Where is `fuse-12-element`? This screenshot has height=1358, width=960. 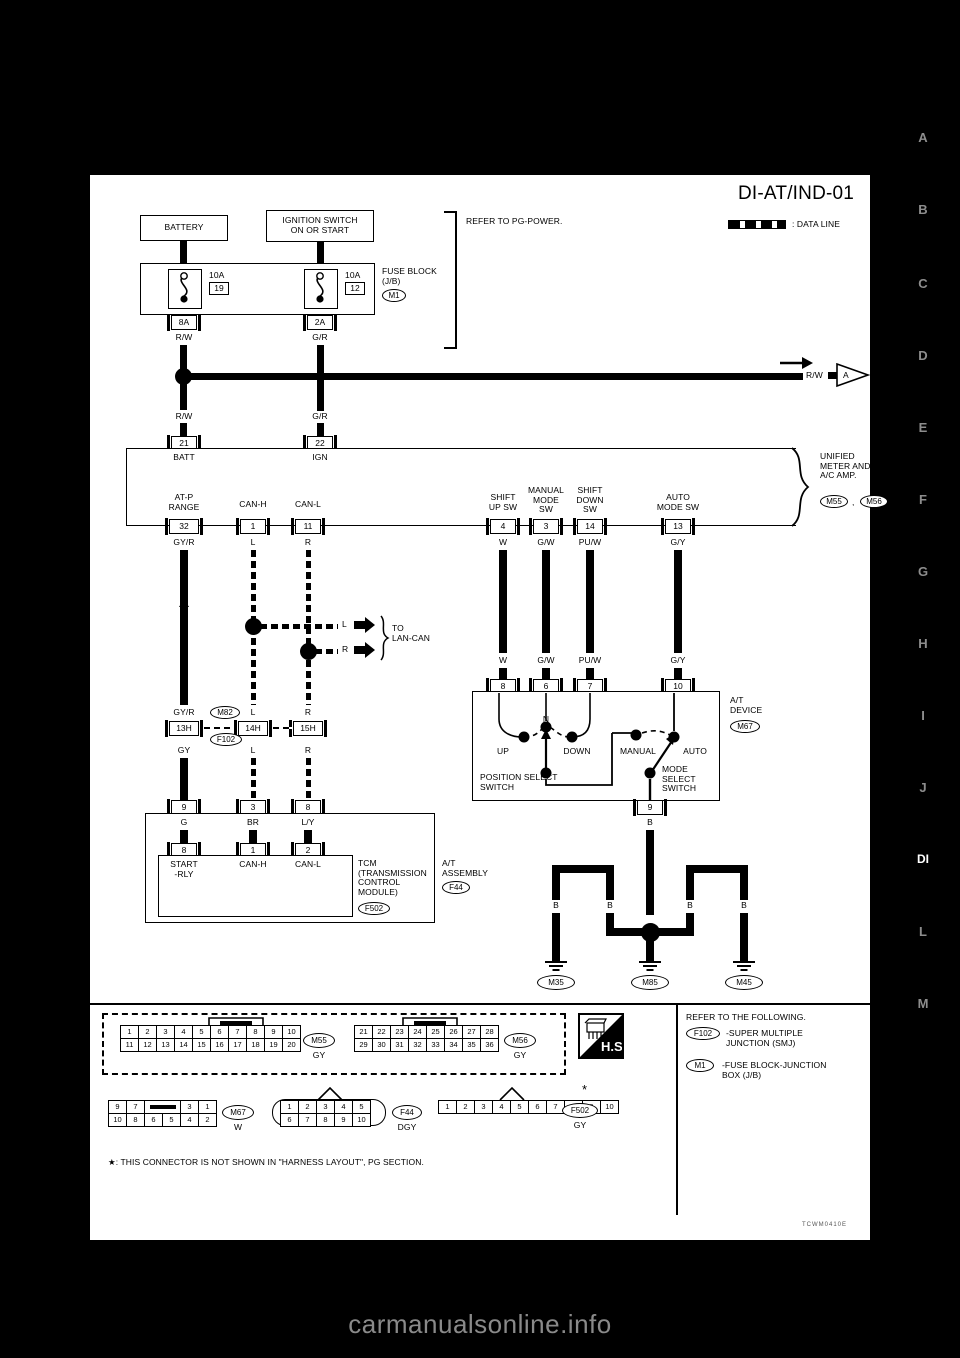 fuse-12-element is located at coordinates (320, 287).